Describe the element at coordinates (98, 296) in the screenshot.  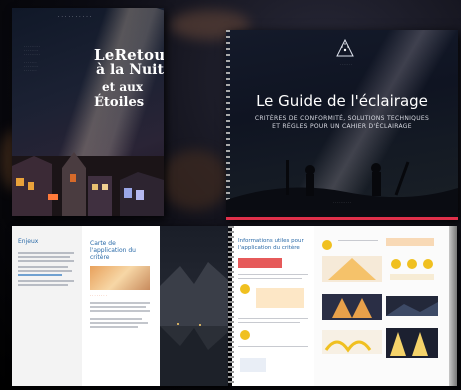
I see `image-caption: · · · · · · · ·` at that location.